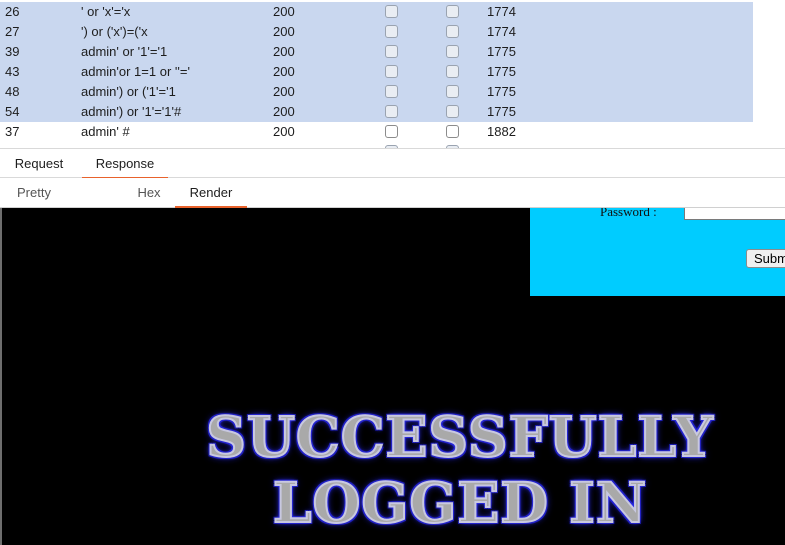 Image resolution: width=785 pixels, height=545 pixels. Describe the element at coordinates (376, 72) in the screenshot. I see `table-row: 43 admin'or 1=1 or ''=' 200 1775` at that location.